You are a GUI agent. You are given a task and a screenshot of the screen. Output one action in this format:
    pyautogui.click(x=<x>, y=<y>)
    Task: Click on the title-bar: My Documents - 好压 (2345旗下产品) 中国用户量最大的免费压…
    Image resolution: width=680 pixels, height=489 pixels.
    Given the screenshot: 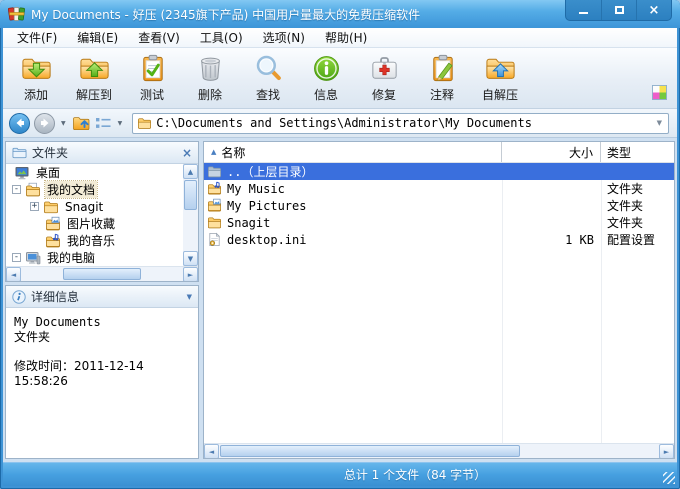 What is the action you would take?
    pyautogui.click(x=340, y=14)
    